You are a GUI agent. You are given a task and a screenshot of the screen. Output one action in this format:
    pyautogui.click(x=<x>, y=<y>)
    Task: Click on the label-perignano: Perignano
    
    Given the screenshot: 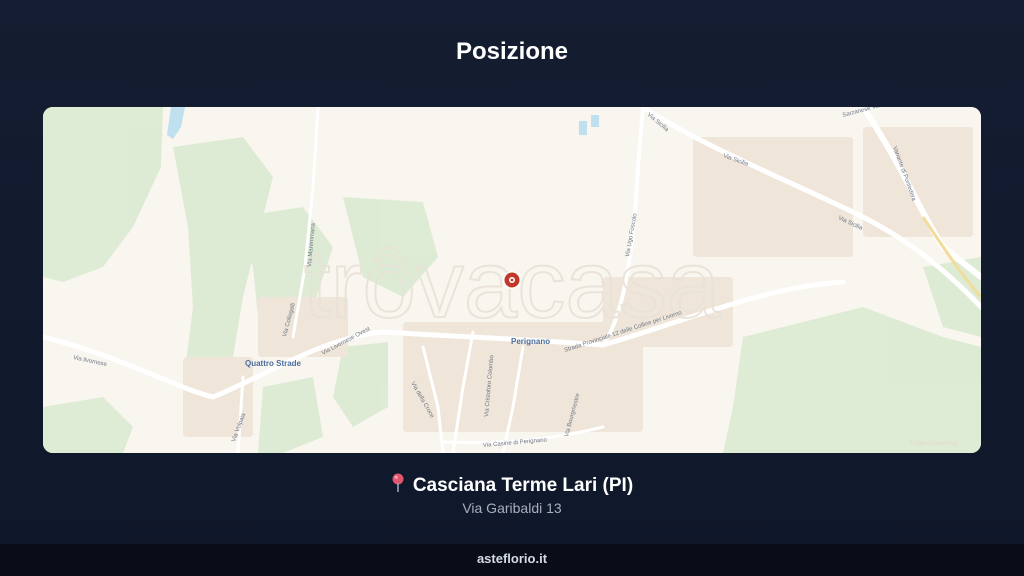 What is the action you would take?
    pyautogui.click(x=530, y=341)
    